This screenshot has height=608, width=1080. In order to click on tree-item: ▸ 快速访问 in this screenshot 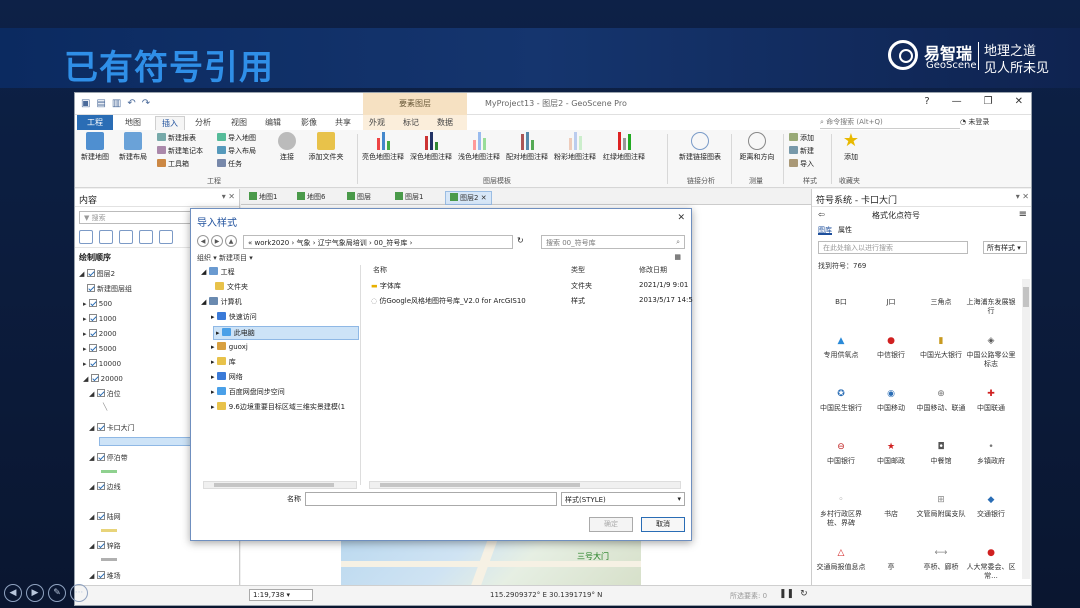, I will do `click(234, 317)`.